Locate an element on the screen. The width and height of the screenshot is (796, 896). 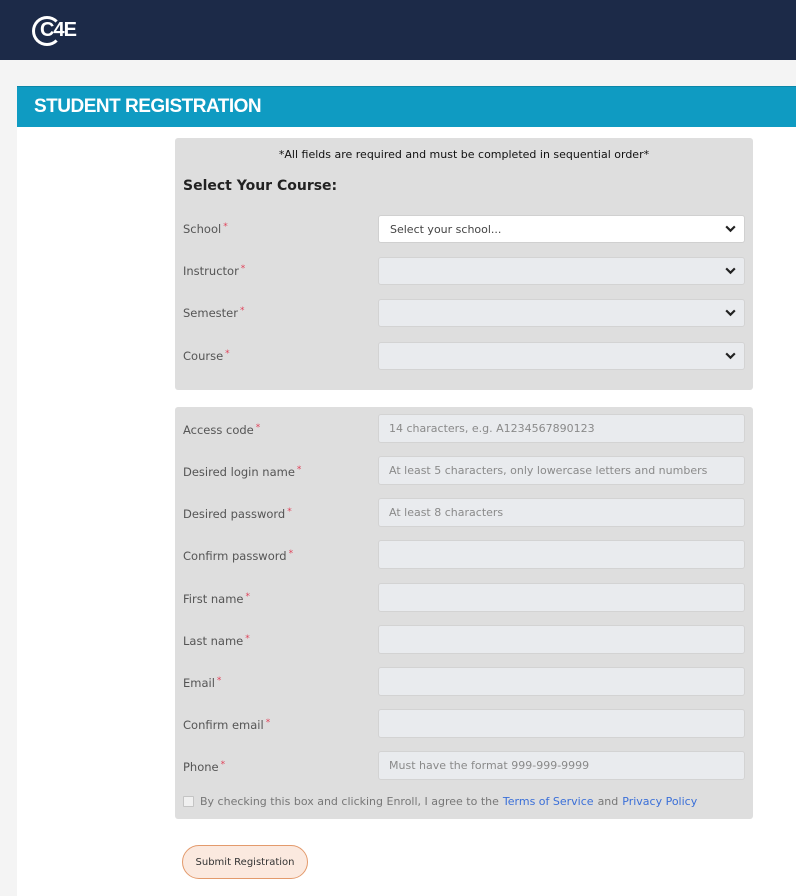
confirm-password-label-text: Confirm password is located at coordinates (235, 556).